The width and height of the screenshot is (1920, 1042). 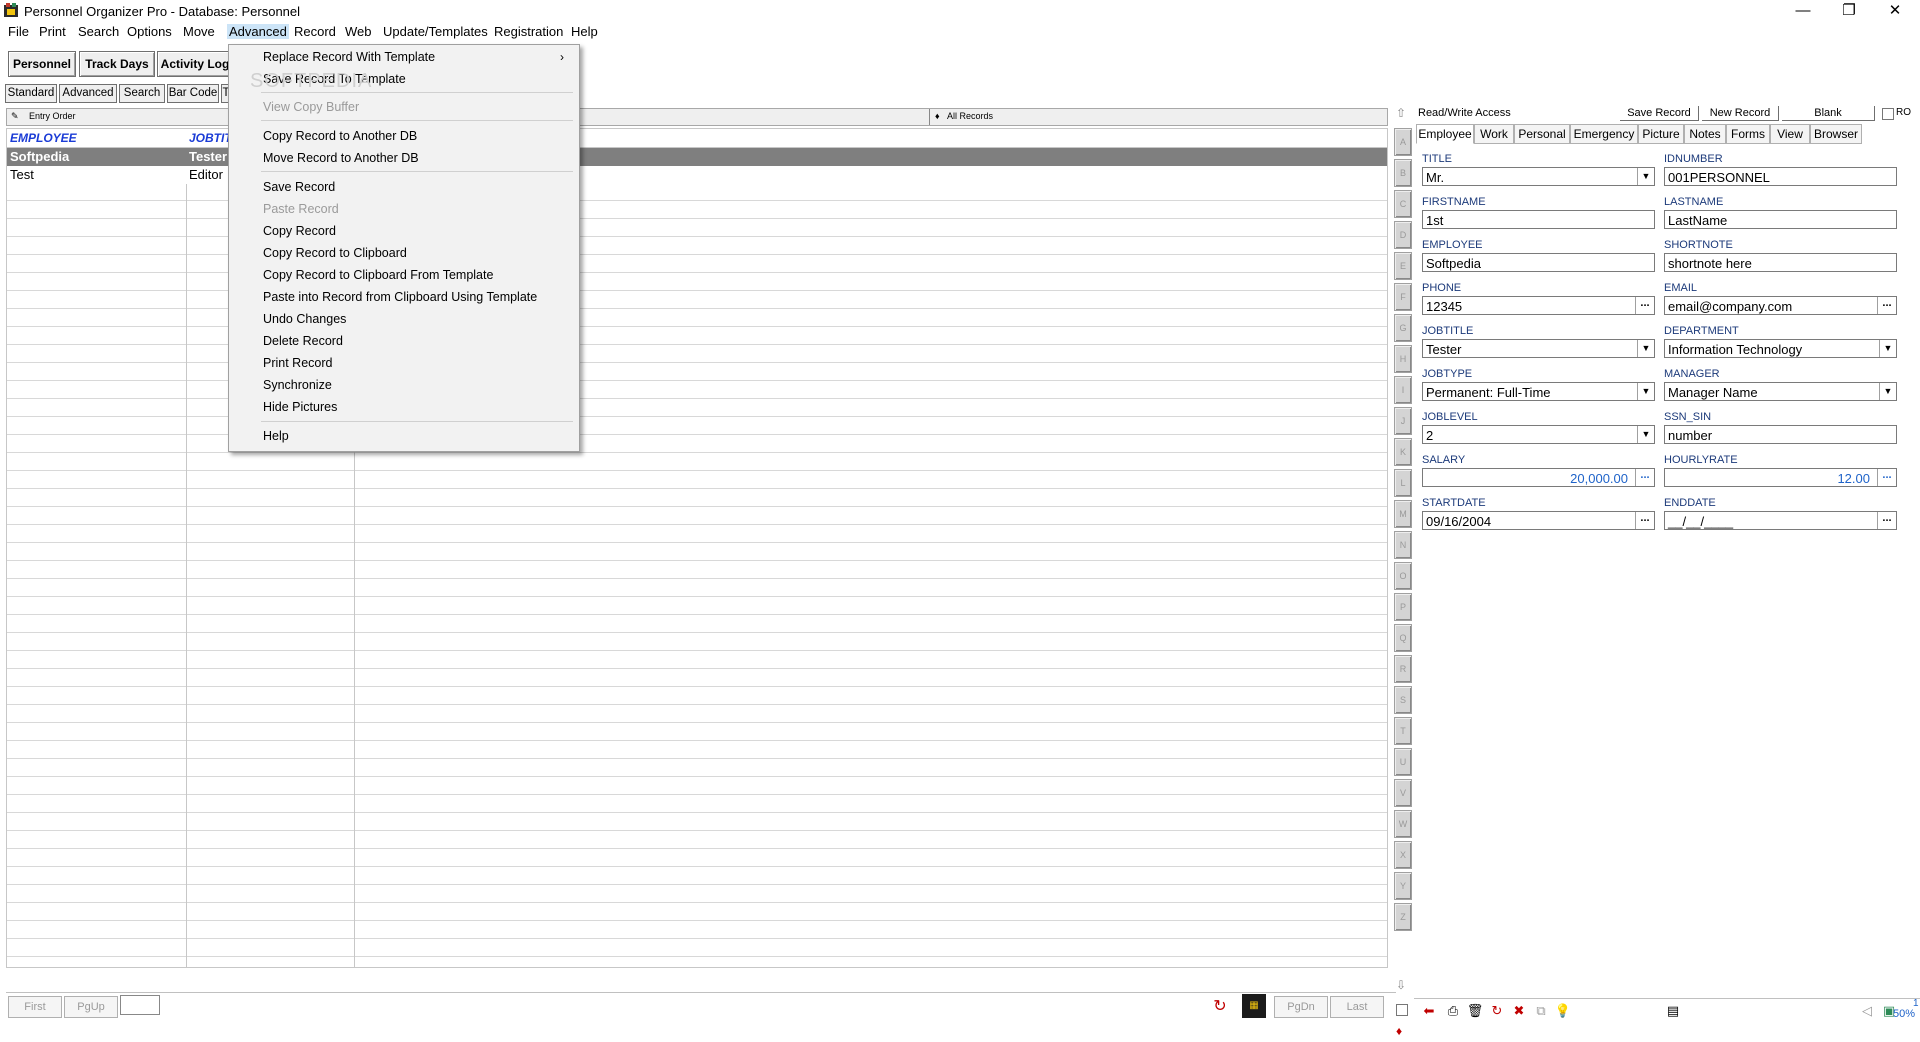 What do you see at coordinates (1402, 1010) in the screenshot?
I see `alpha-checkbox` at bounding box center [1402, 1010].